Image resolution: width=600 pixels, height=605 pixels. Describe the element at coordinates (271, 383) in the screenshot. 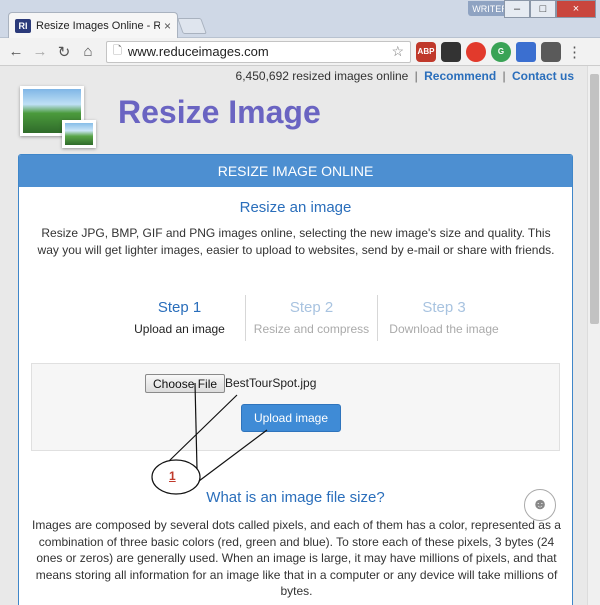

I see `selected-filename: BestTourSpot.jpg` at that location.